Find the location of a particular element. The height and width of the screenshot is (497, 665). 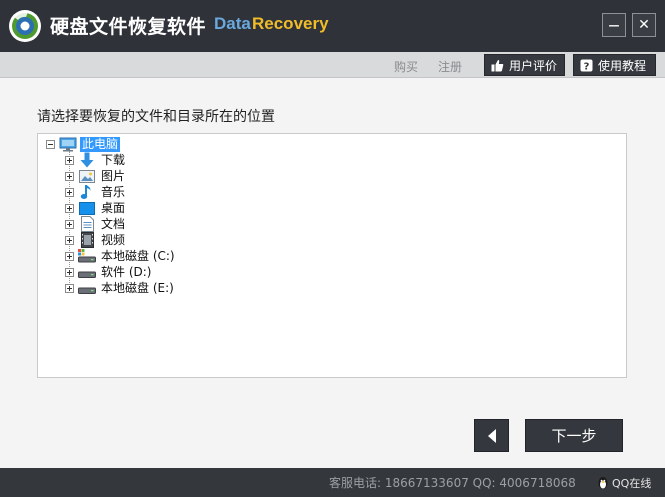

minimize-icon: — is located at coordinates (614, 25).